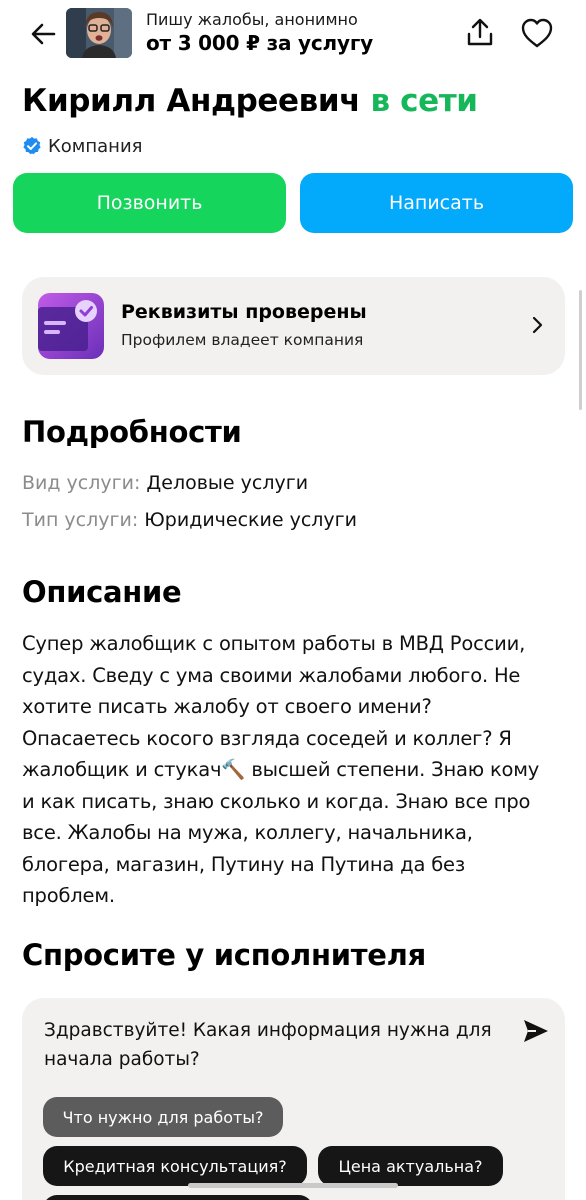  Describe the element at coordinates (68, 895) in the screenshot. I see `description-line: проблем.` at that location.